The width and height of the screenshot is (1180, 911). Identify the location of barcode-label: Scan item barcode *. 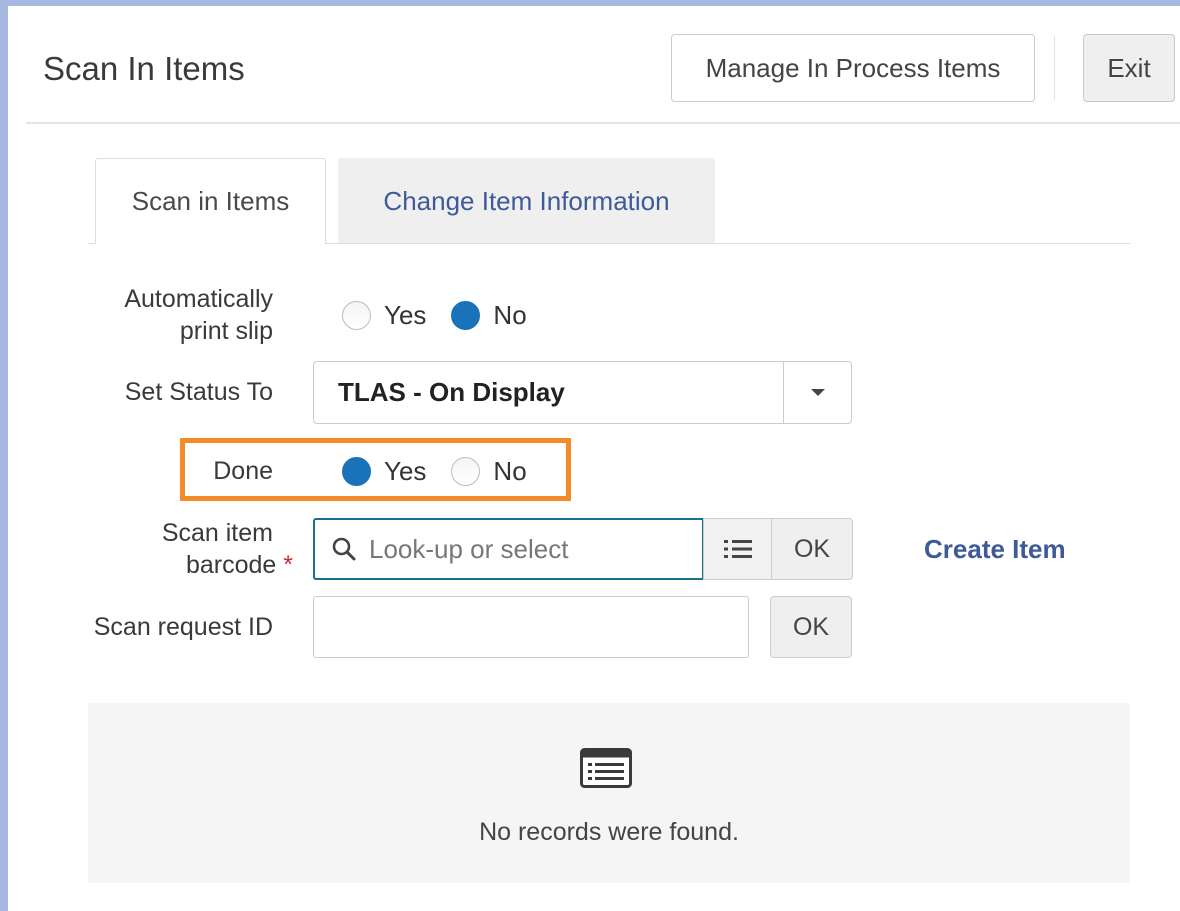
(180, 549).